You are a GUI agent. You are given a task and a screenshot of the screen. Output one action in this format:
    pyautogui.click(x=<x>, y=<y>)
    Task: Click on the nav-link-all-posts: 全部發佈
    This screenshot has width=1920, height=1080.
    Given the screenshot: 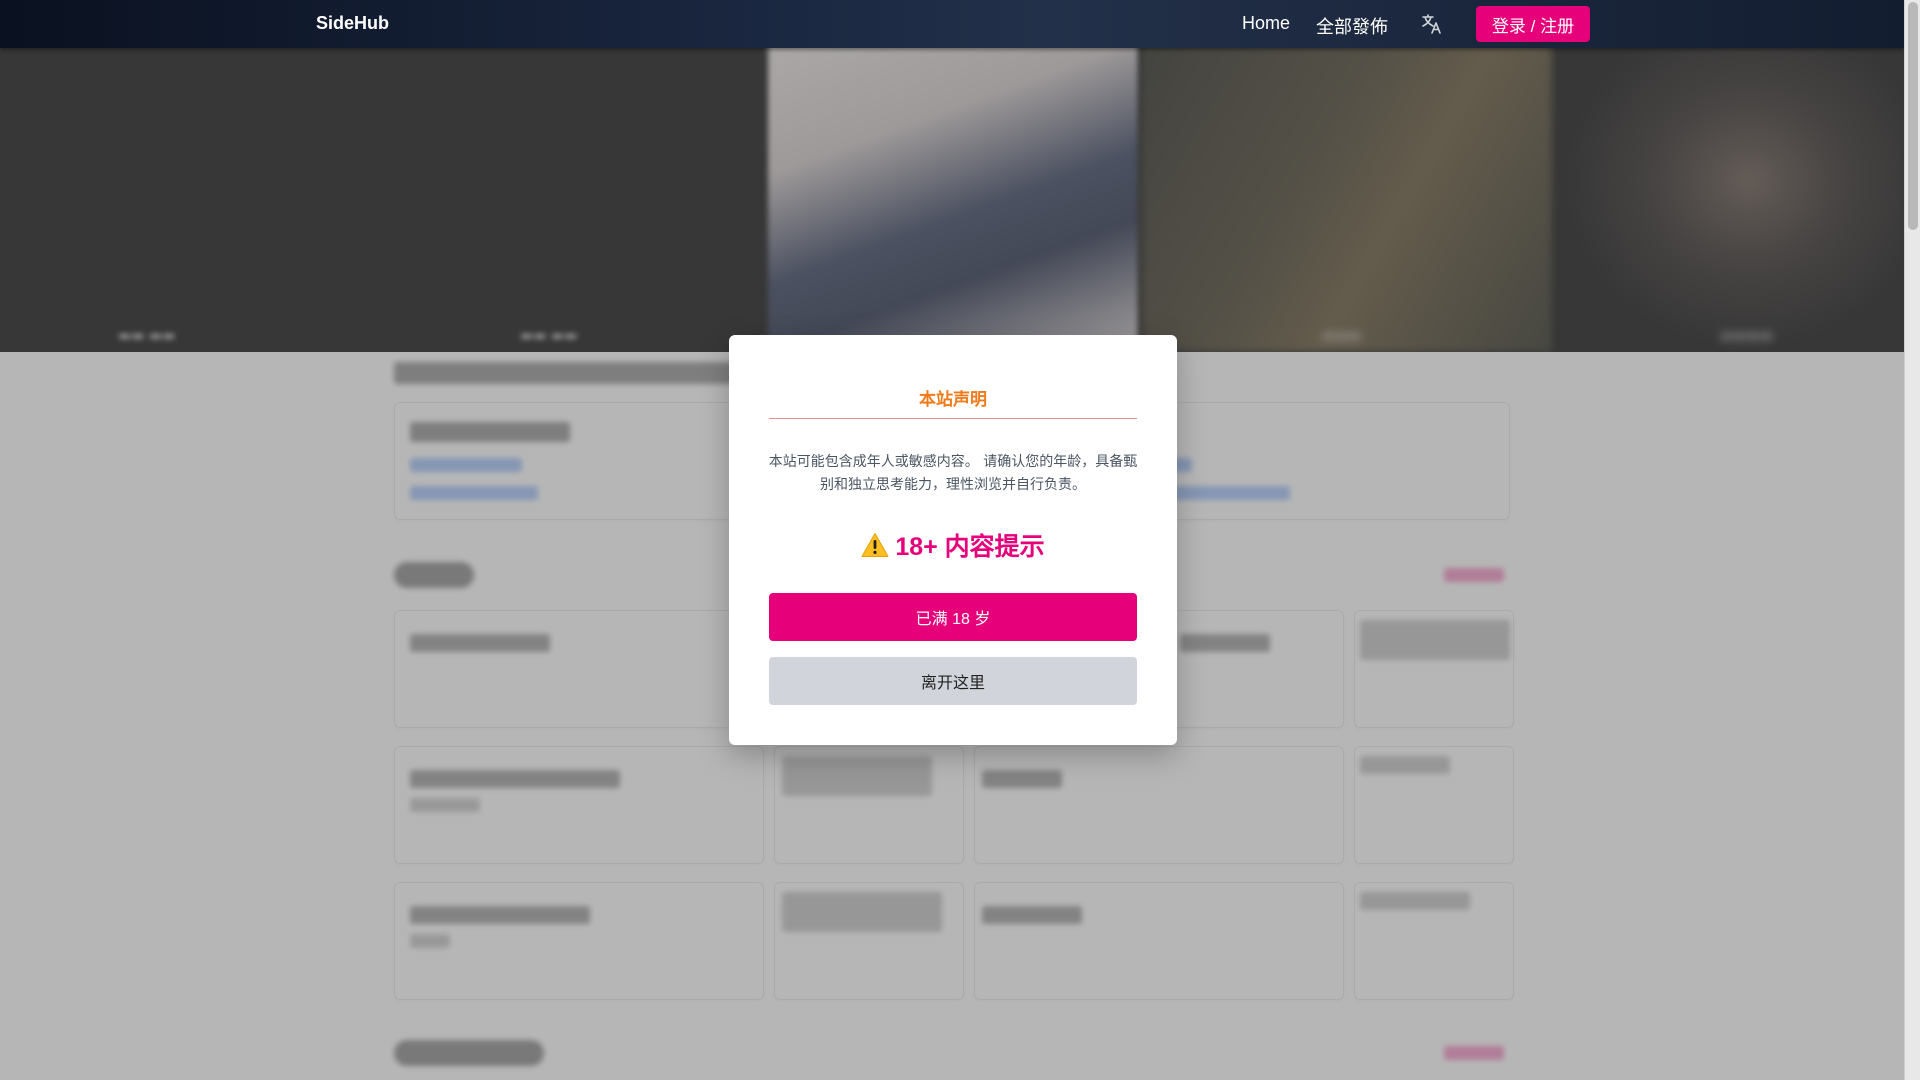 What is the action you would take?
    pyautogui.click(x=1352, y=26)
    